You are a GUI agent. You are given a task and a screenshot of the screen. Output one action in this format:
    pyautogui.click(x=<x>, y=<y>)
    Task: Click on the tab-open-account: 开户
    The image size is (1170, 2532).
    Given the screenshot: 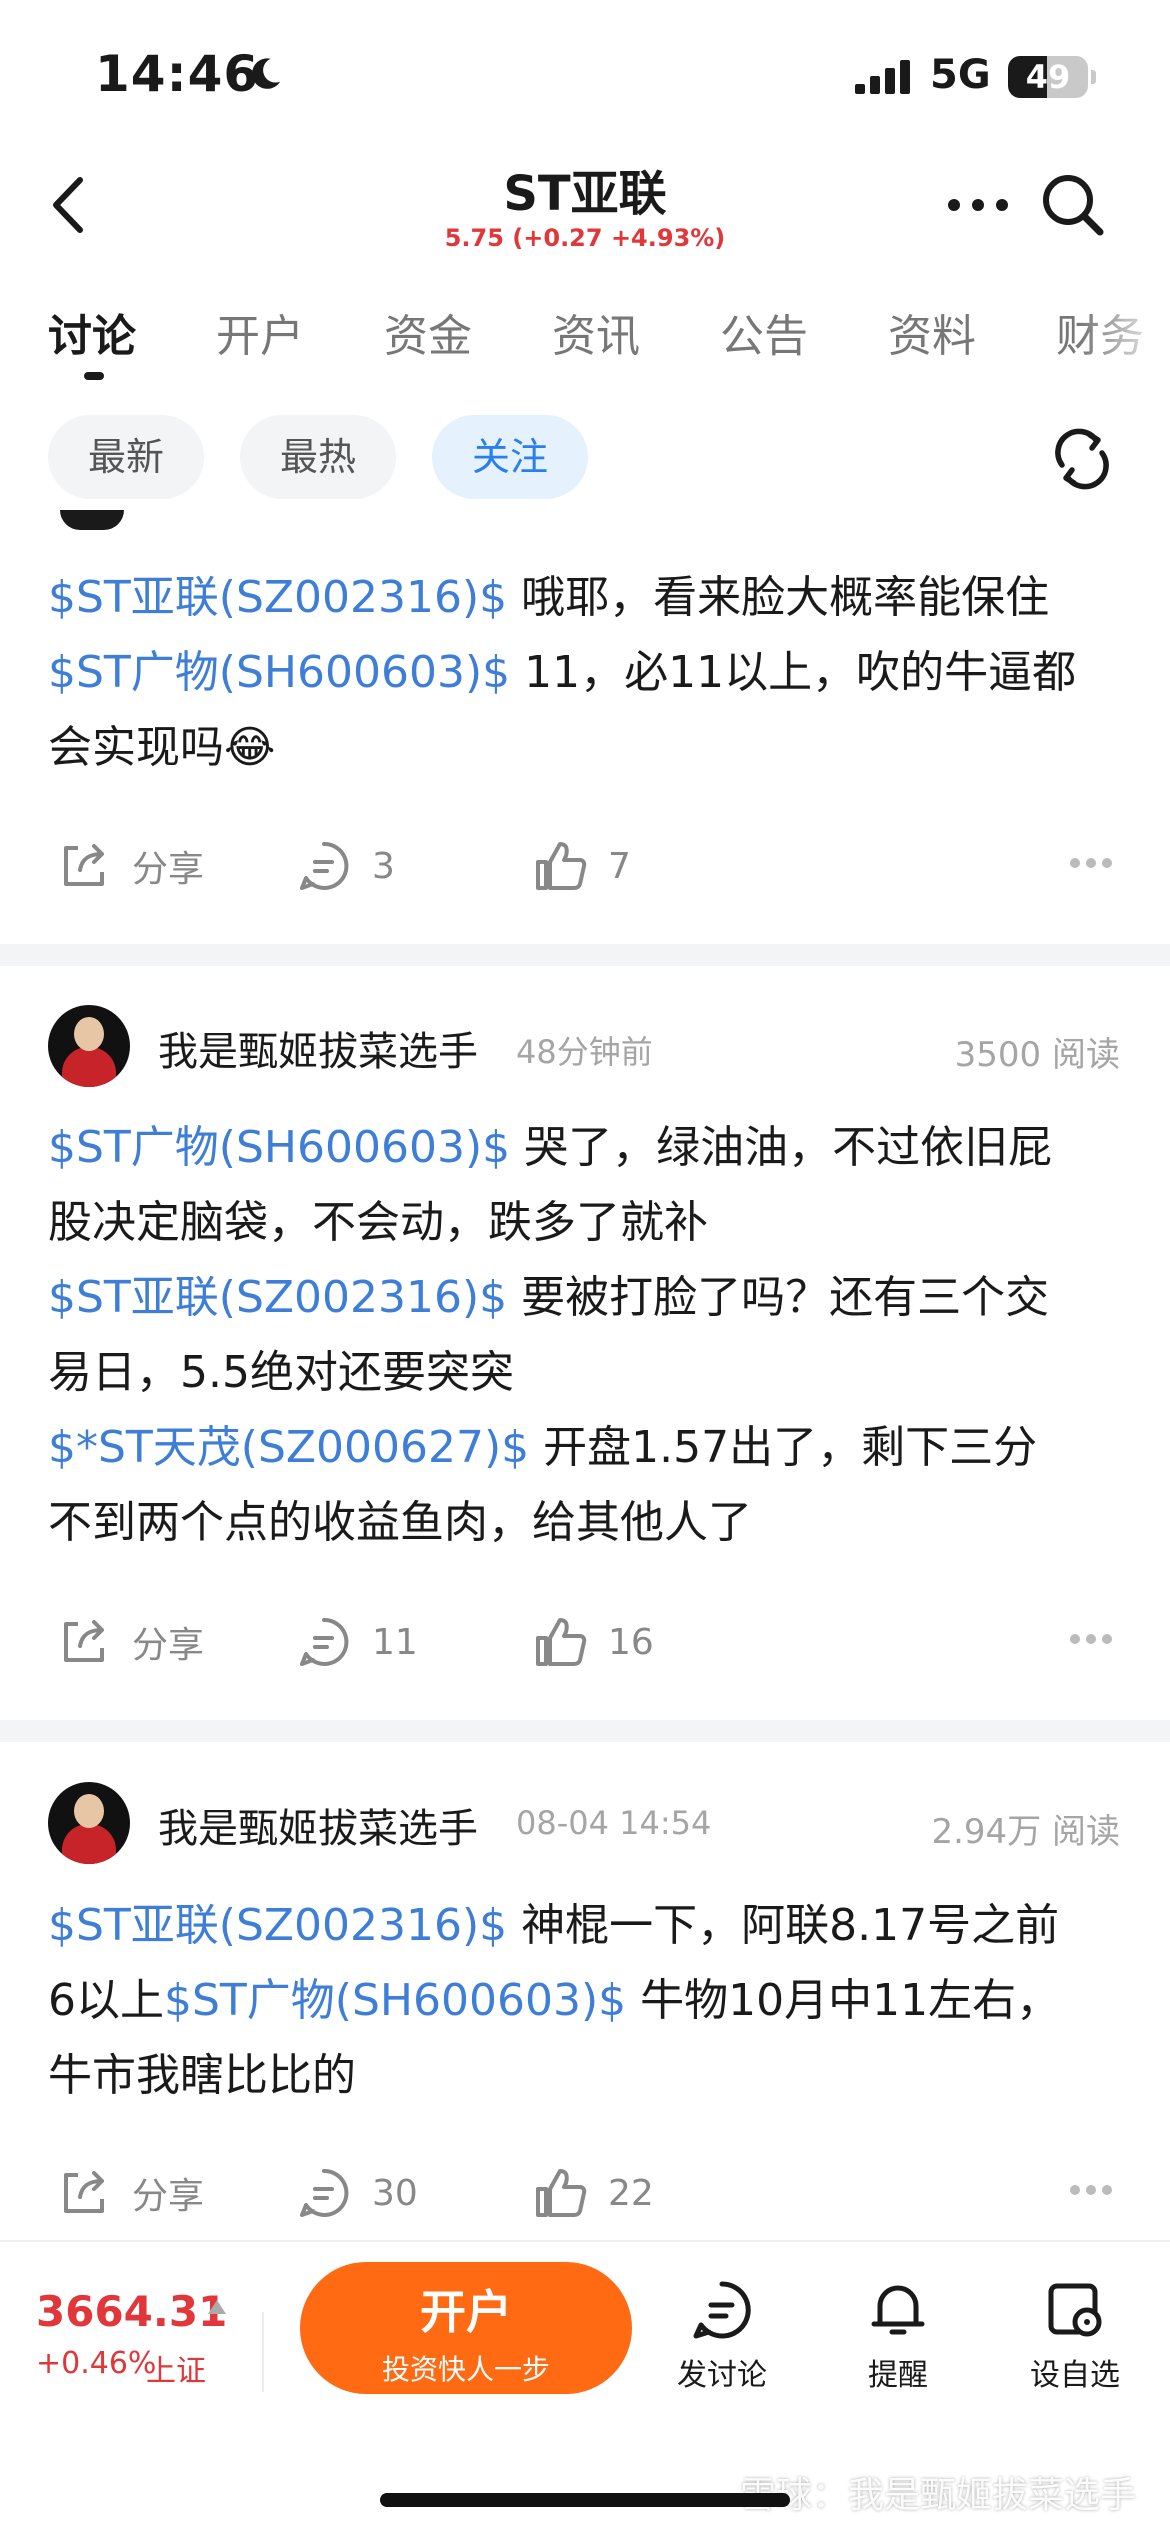 What is the action you would take?
    pyautogui.click(x=260, y=332)
    